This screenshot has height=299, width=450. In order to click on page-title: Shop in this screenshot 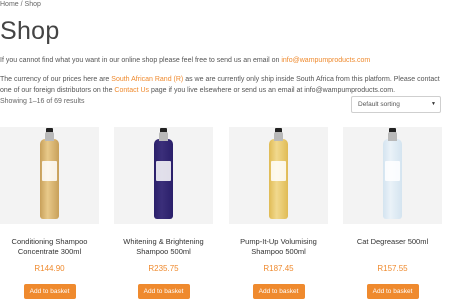, I will do `click(30, 31)`.